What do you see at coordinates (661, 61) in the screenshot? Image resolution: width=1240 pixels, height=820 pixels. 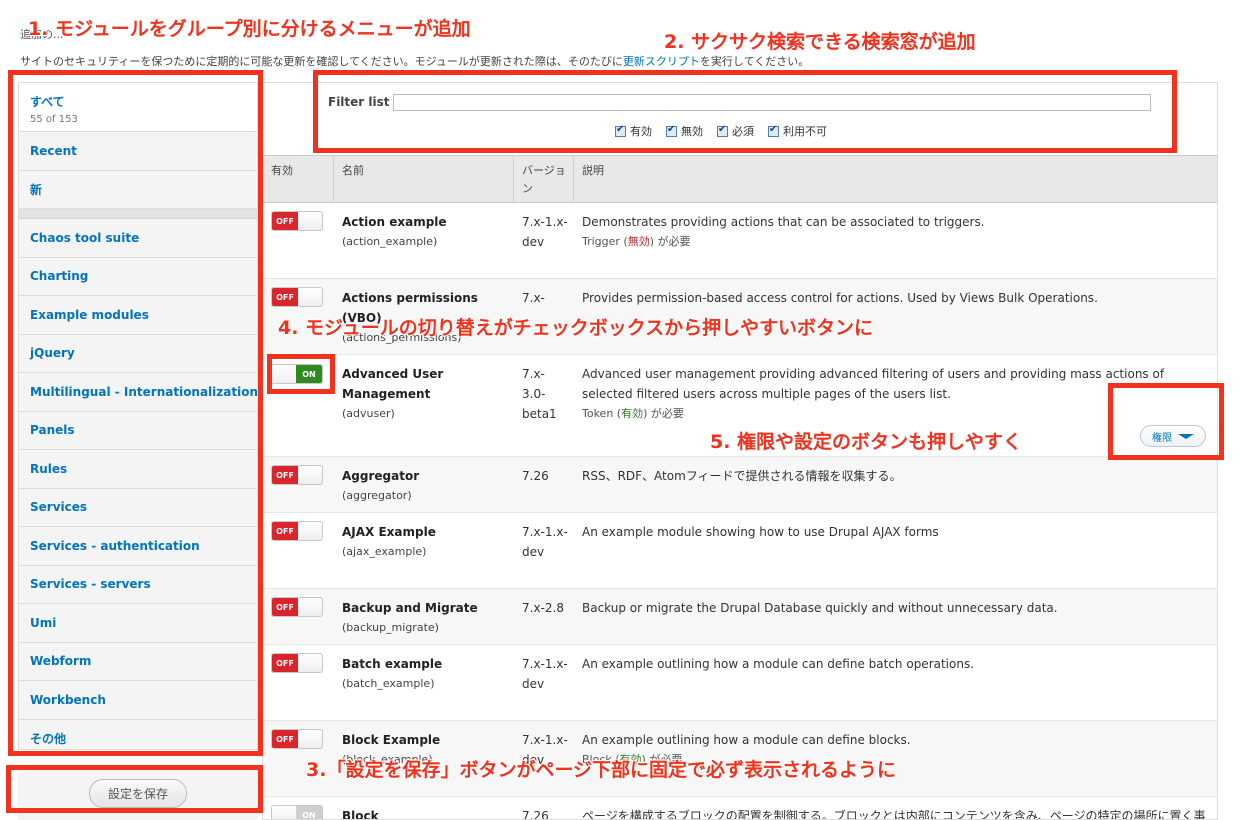 I see `update-script-link: 更新スクリプト` at bounding box center [661, 61].